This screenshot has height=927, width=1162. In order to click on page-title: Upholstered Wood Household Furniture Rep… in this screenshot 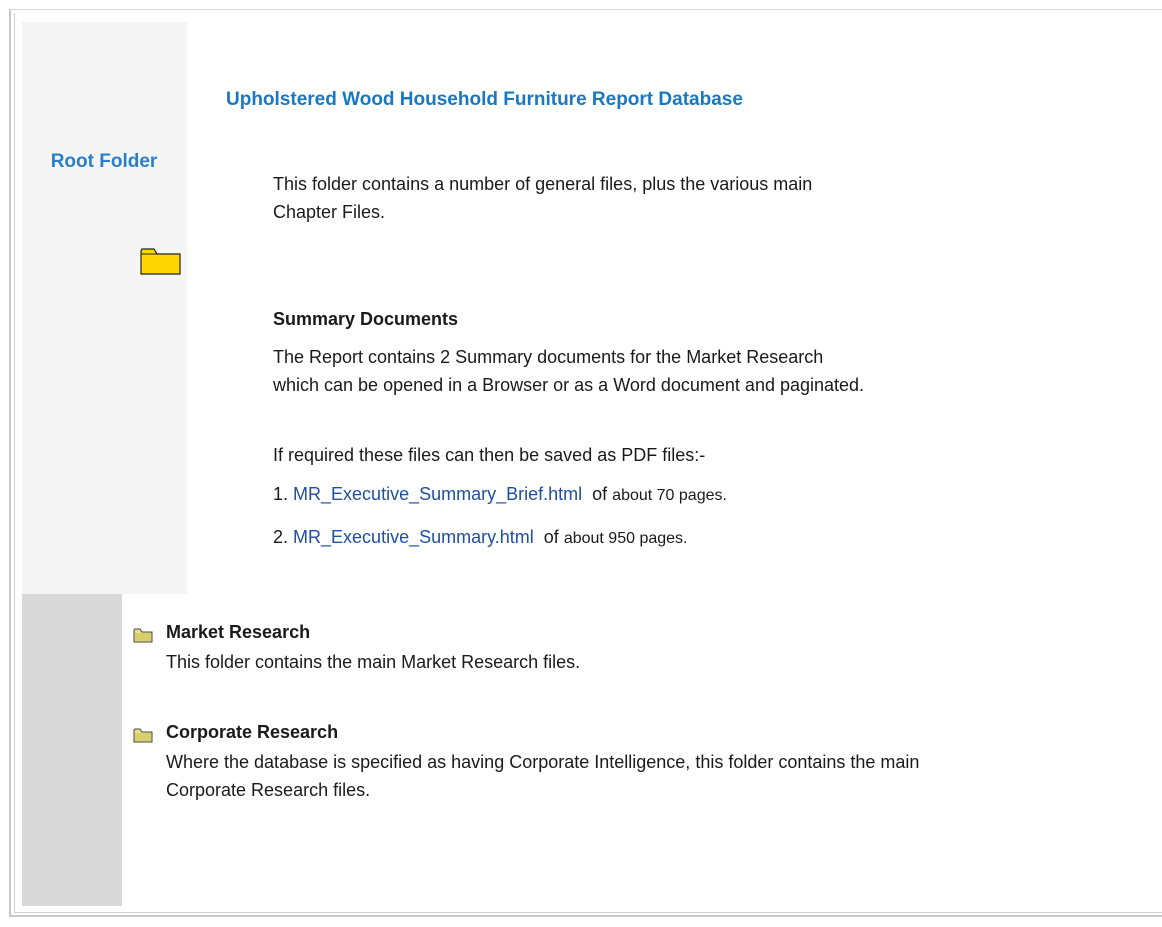, I will do `click(484, 99)`.